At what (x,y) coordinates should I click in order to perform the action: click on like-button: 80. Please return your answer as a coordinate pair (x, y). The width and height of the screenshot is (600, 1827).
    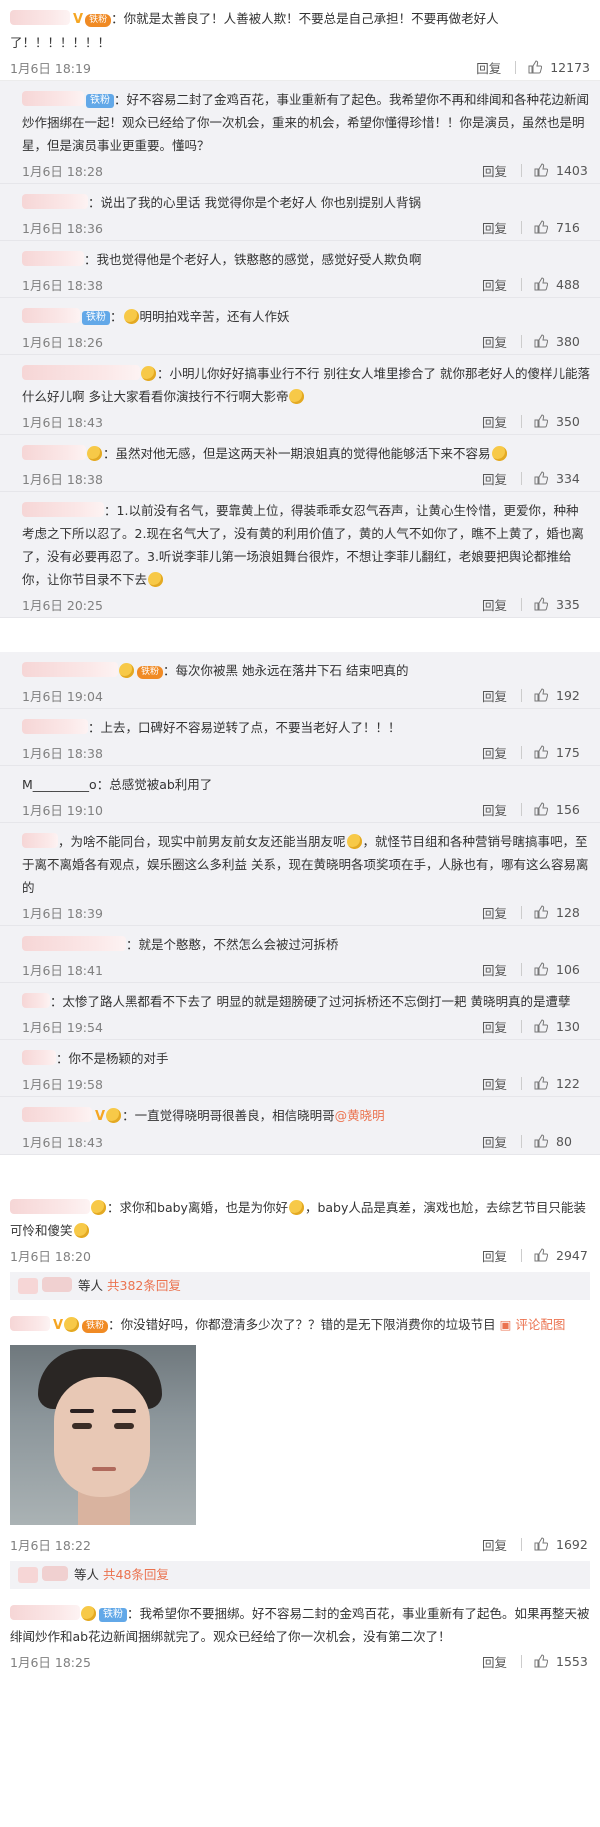
    Looking at the image, I should click on (562, 1141).